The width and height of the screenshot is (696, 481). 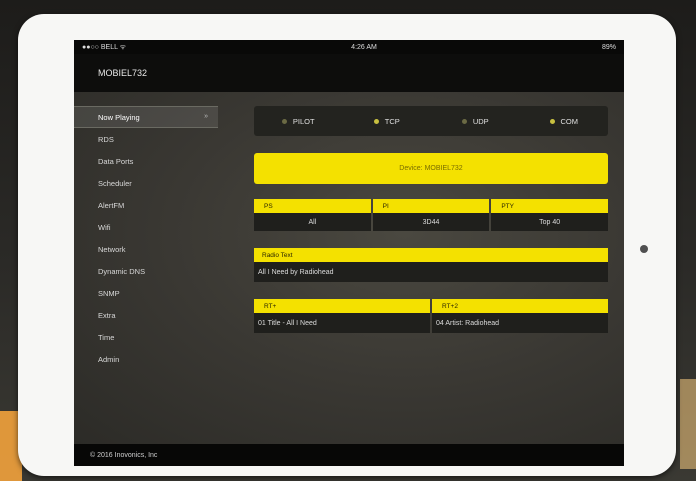 What do you see at coordinates (480, 121) in the screenshot?
I see `tab-label: UDP` at bounding box center [480, 121].